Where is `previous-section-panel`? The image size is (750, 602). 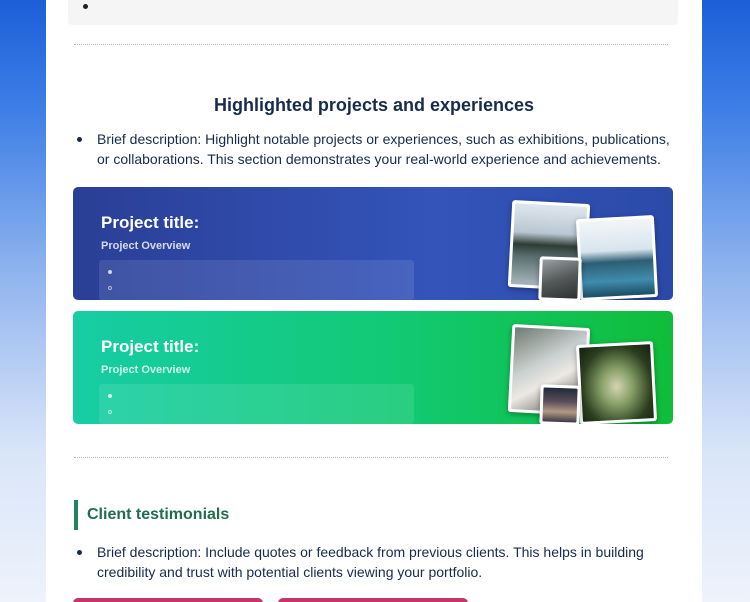
previous-section-panel is located at coordinates (373, 12).